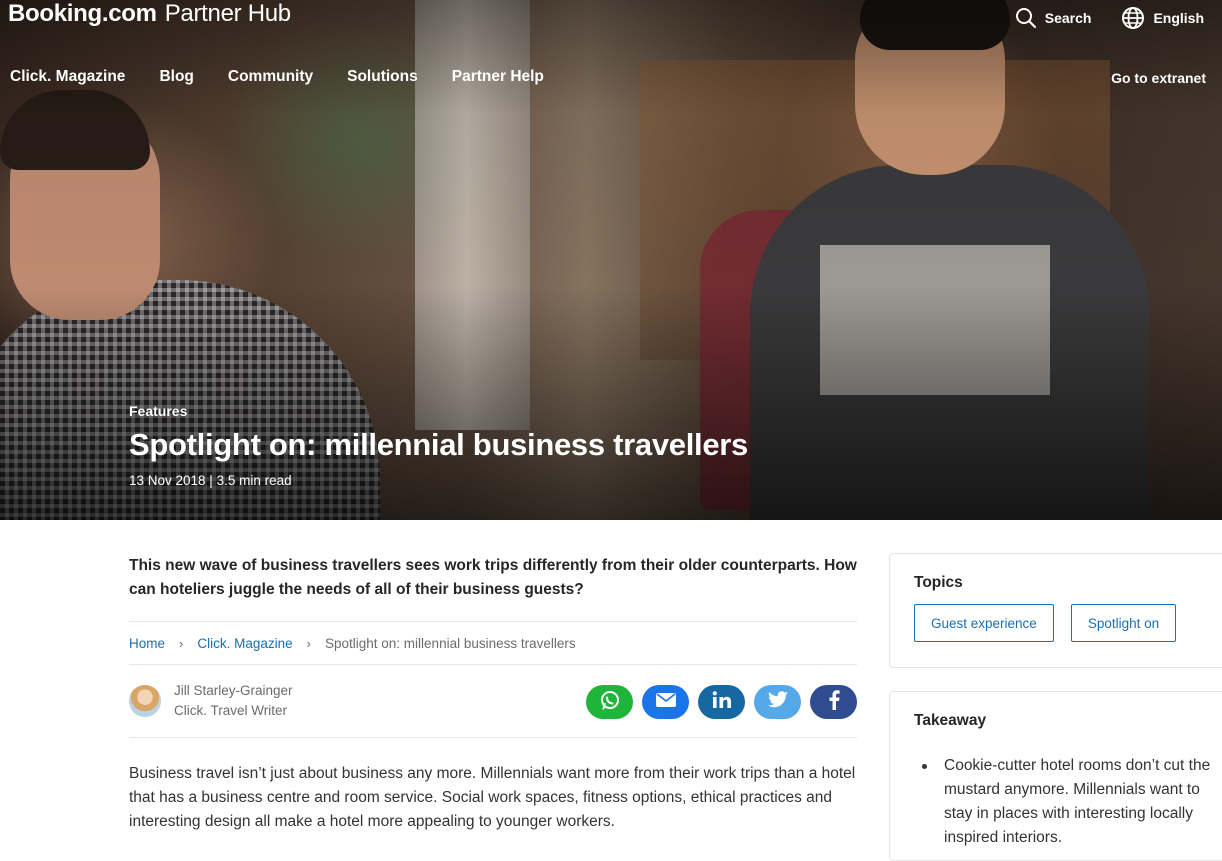 The height and width of the screenshot is (861, 1222). I want to click on twitter-icon, so click(778, 702).